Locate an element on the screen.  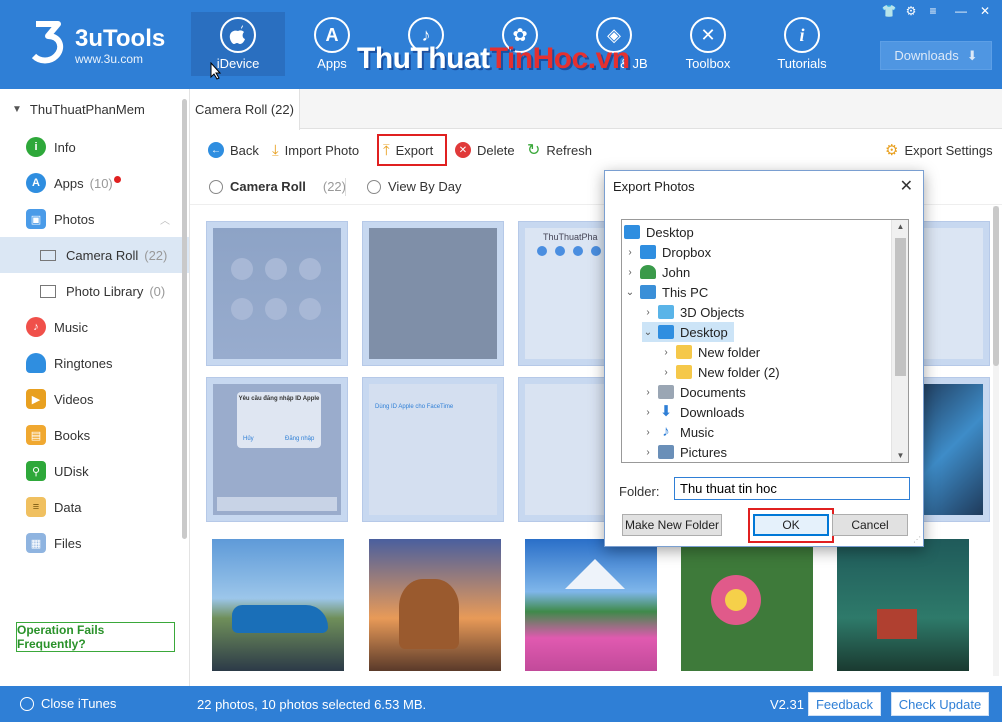
tree-item-pictures: › Pictures is located at coordinates (684, 452).